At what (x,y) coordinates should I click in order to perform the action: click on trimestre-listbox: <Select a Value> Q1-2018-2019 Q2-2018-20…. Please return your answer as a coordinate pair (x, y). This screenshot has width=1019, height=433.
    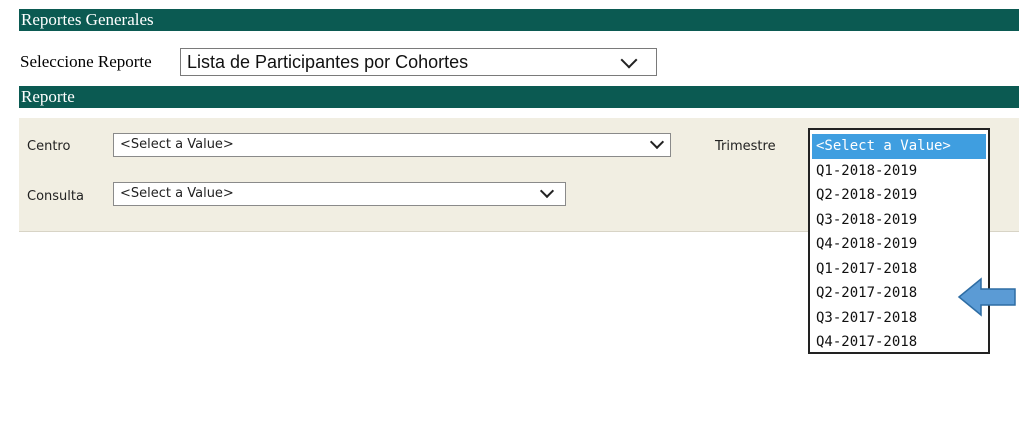
    Looking at the image, I should click on (899, 241).